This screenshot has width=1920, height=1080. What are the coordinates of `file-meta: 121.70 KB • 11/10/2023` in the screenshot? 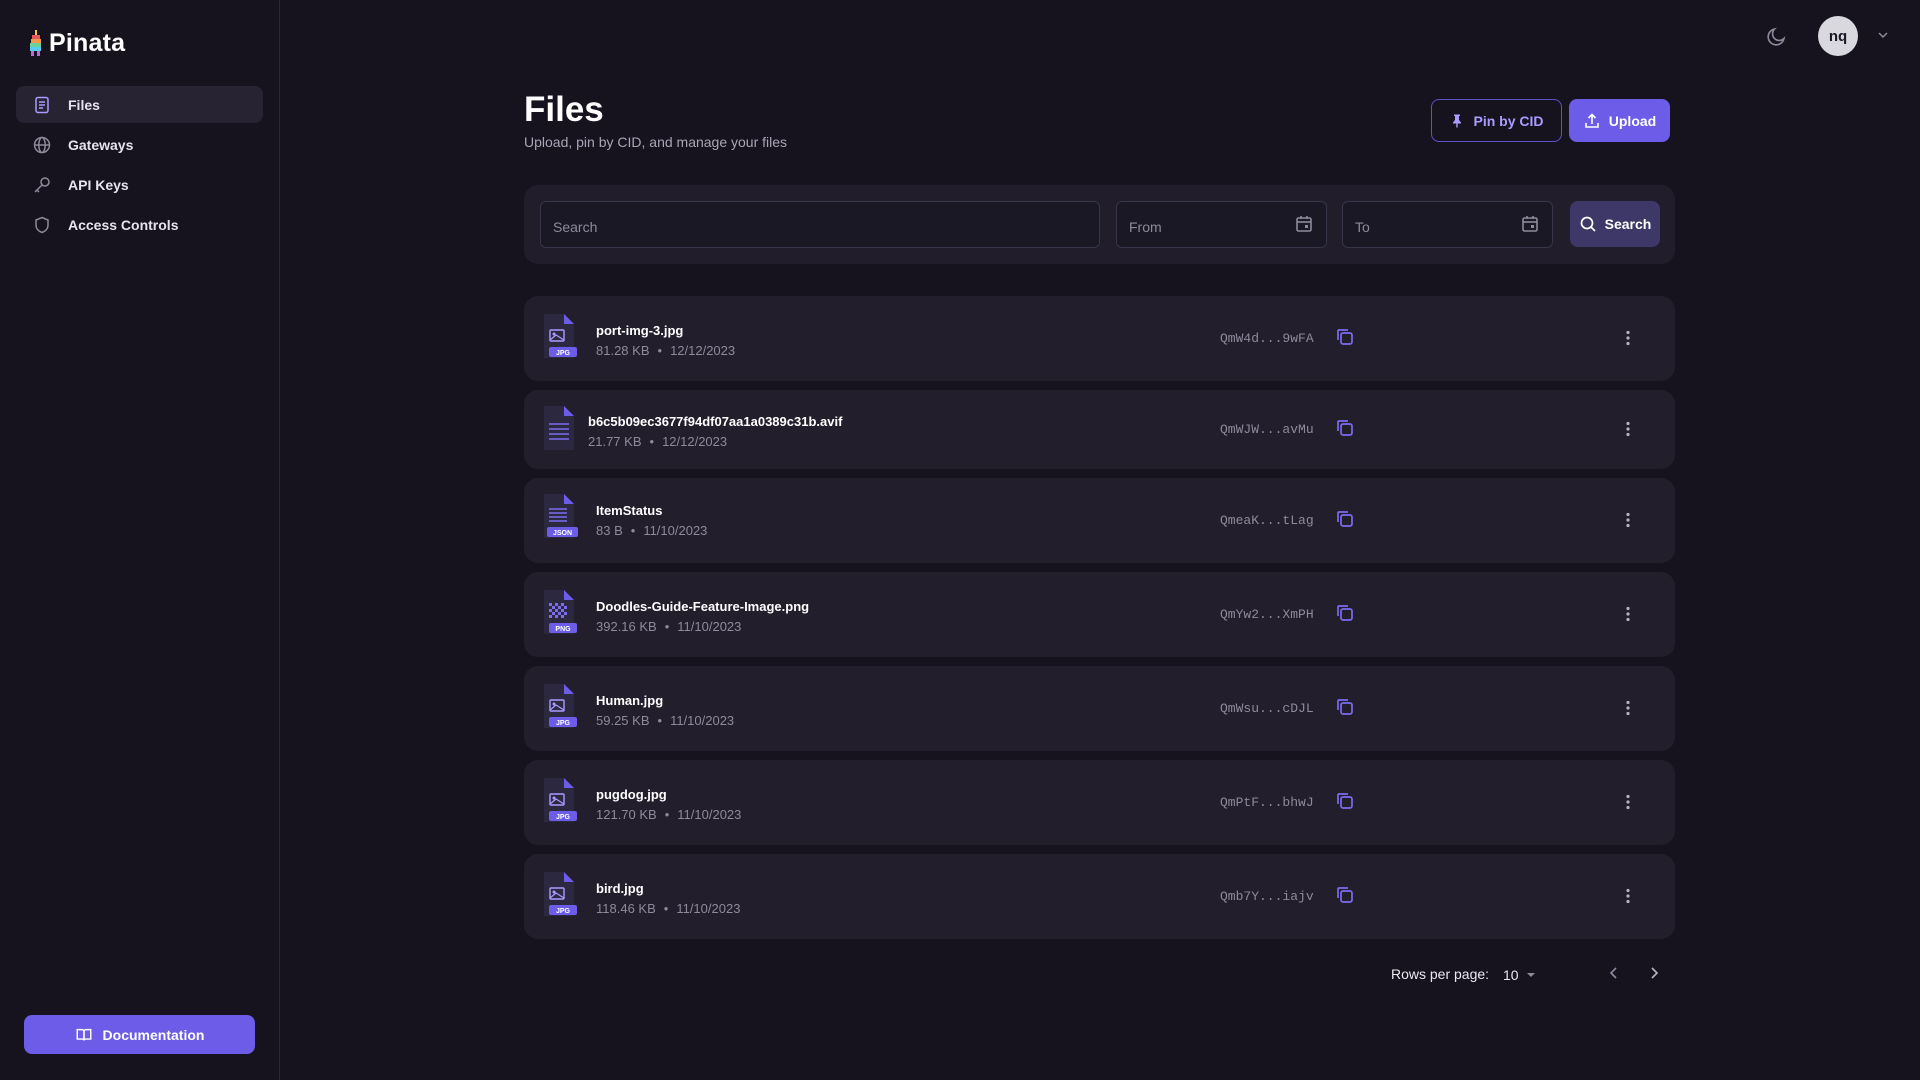 It's located at (668, 814).